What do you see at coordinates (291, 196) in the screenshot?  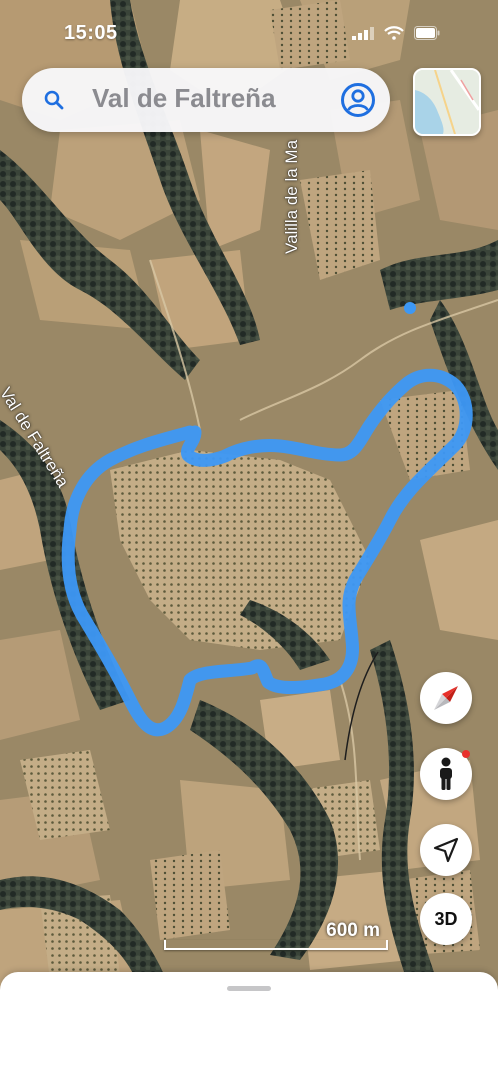 I see `map-label-valilla: Valilla de la Ma` at bounding box center [291, 196].